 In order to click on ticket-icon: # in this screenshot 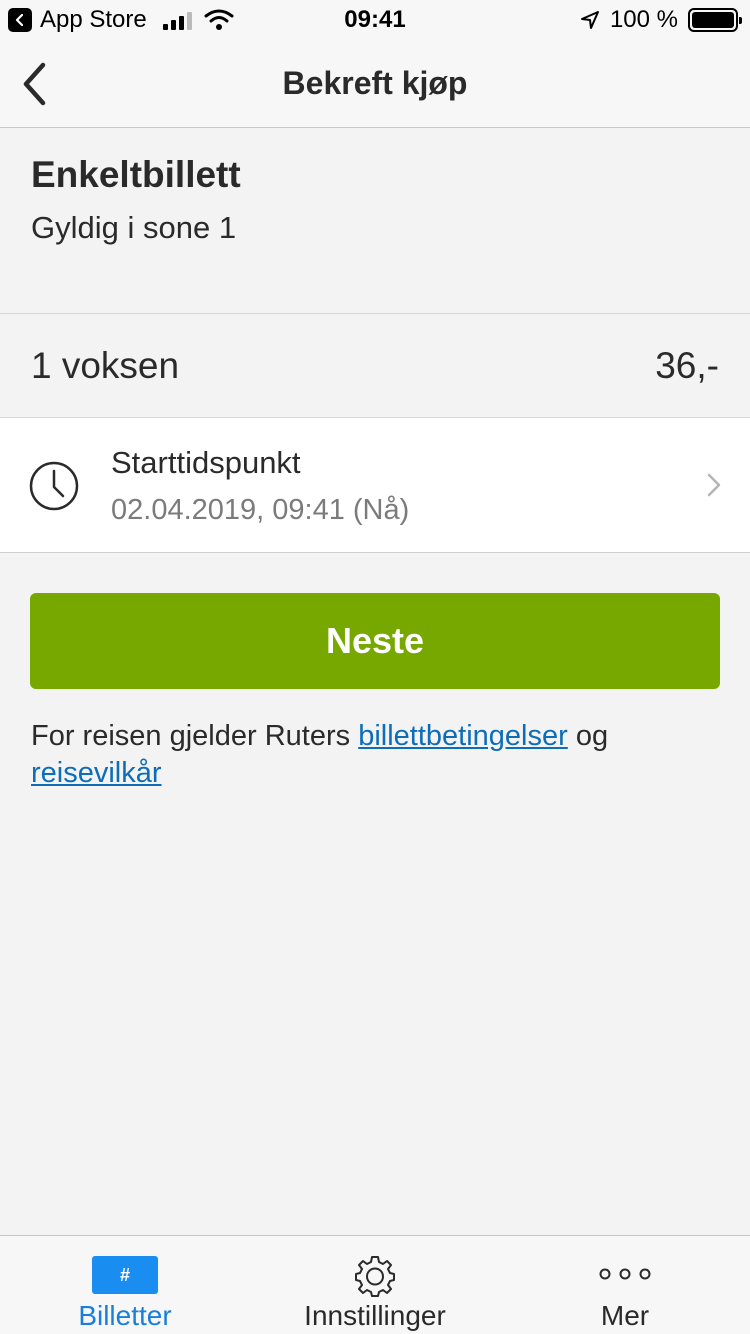, I will do `click(125, 1275)`.